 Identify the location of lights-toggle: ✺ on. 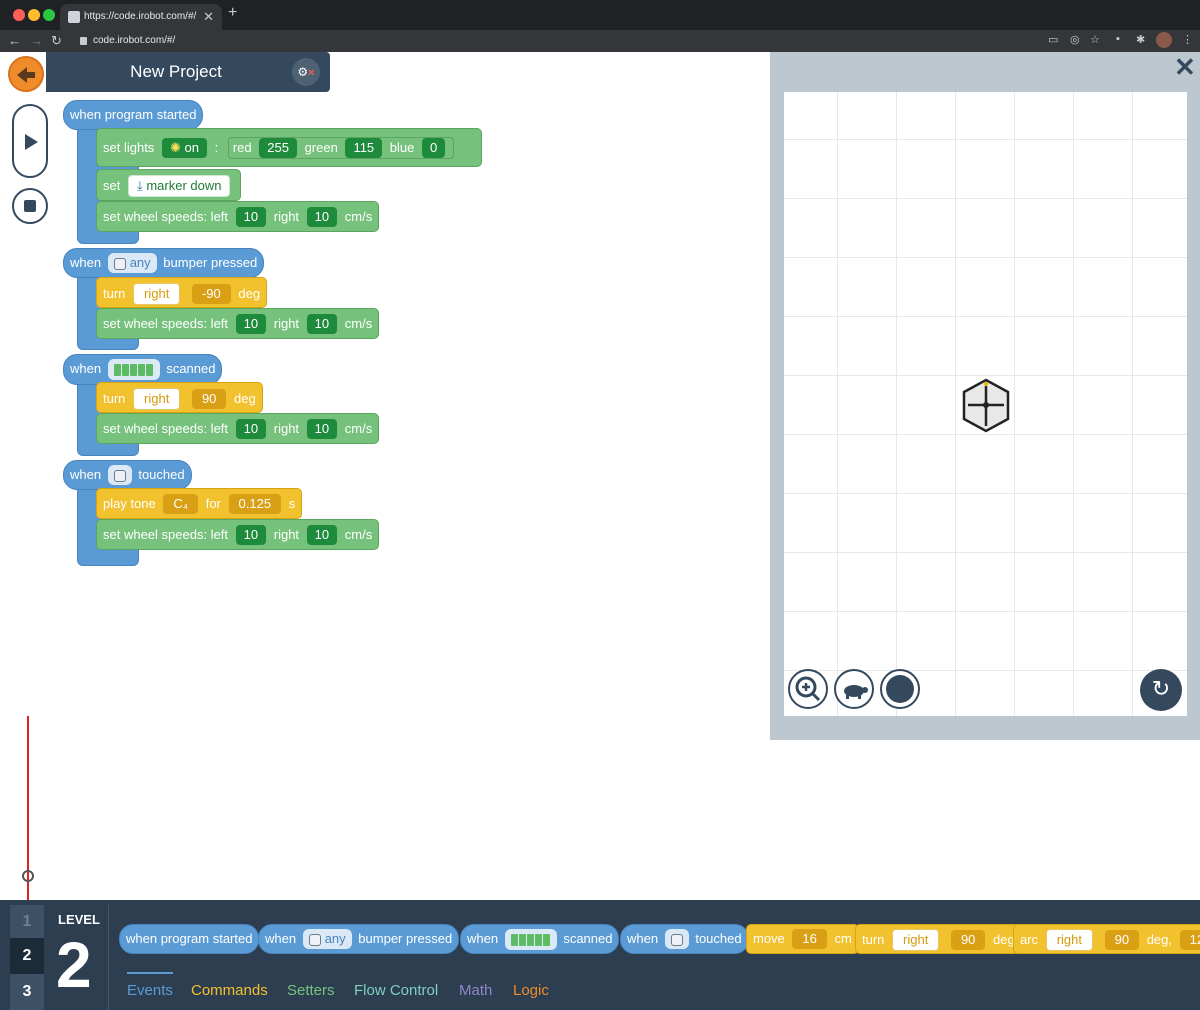
(184, 148).